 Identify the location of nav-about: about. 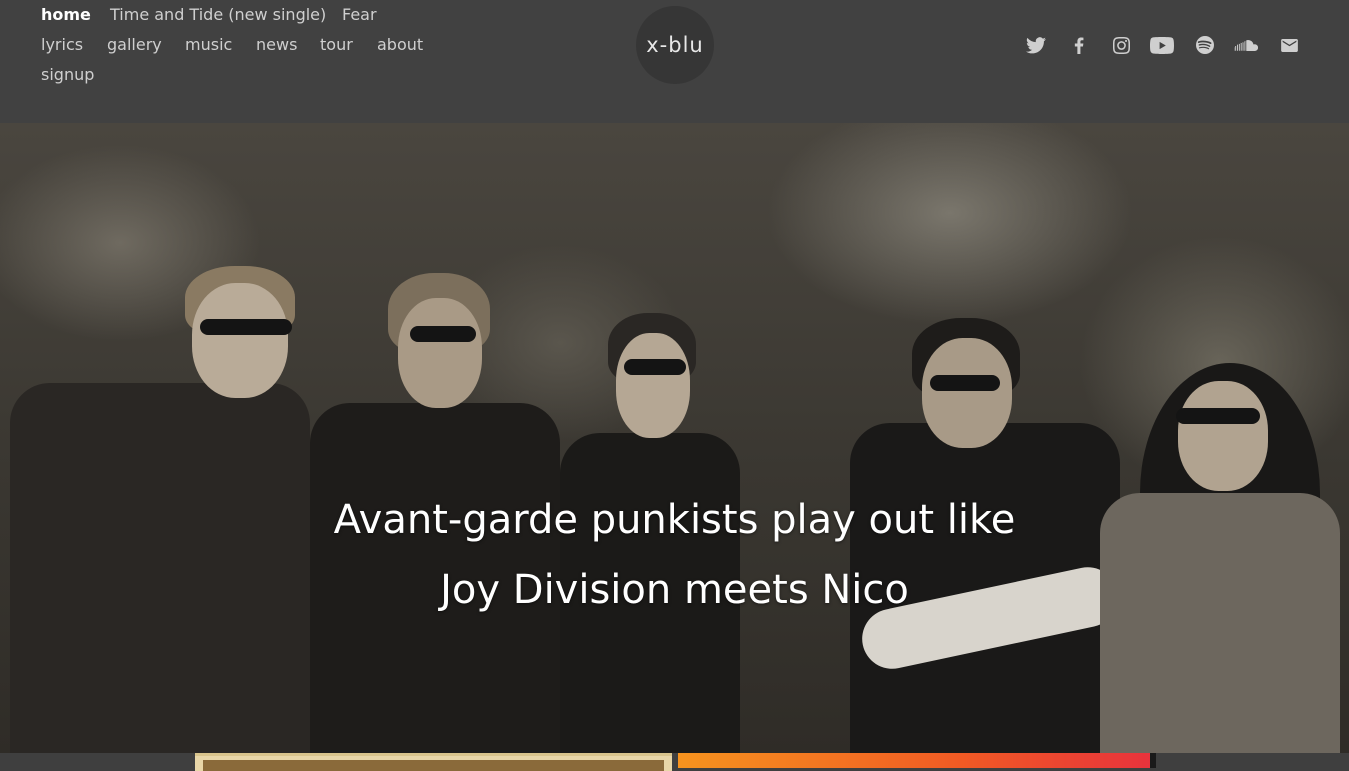
(400, 45).